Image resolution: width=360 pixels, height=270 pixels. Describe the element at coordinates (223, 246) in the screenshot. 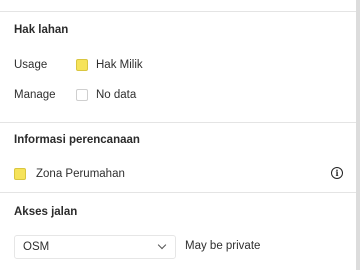

I see `road-access-status: May be private` at that location.